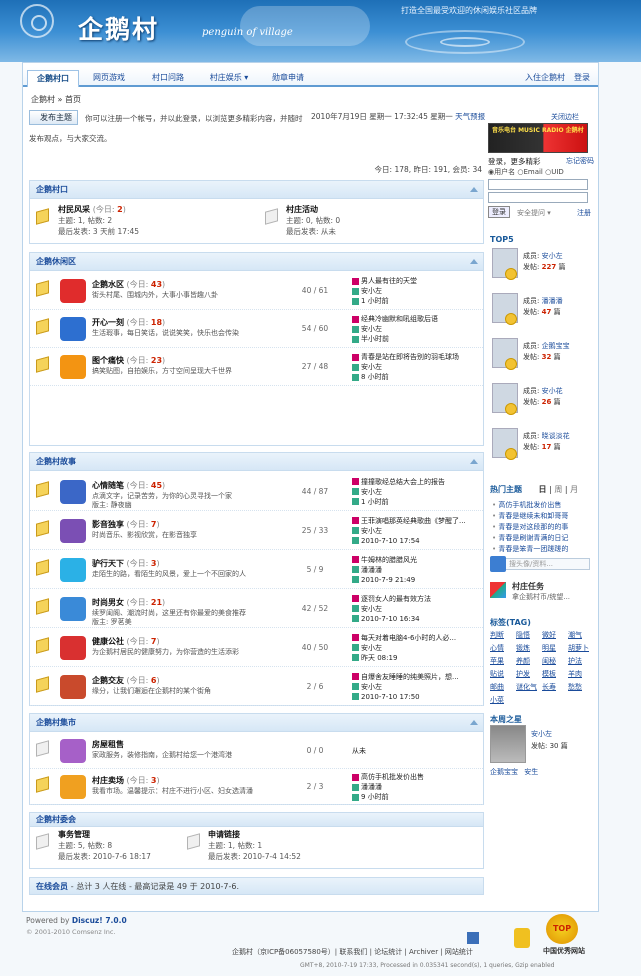 This screenshot has height=976, width=641. What do you see at coordinates (549, 648) in the screenshot?
I see `tag-link: 明星` at bounding box center [549, 648].